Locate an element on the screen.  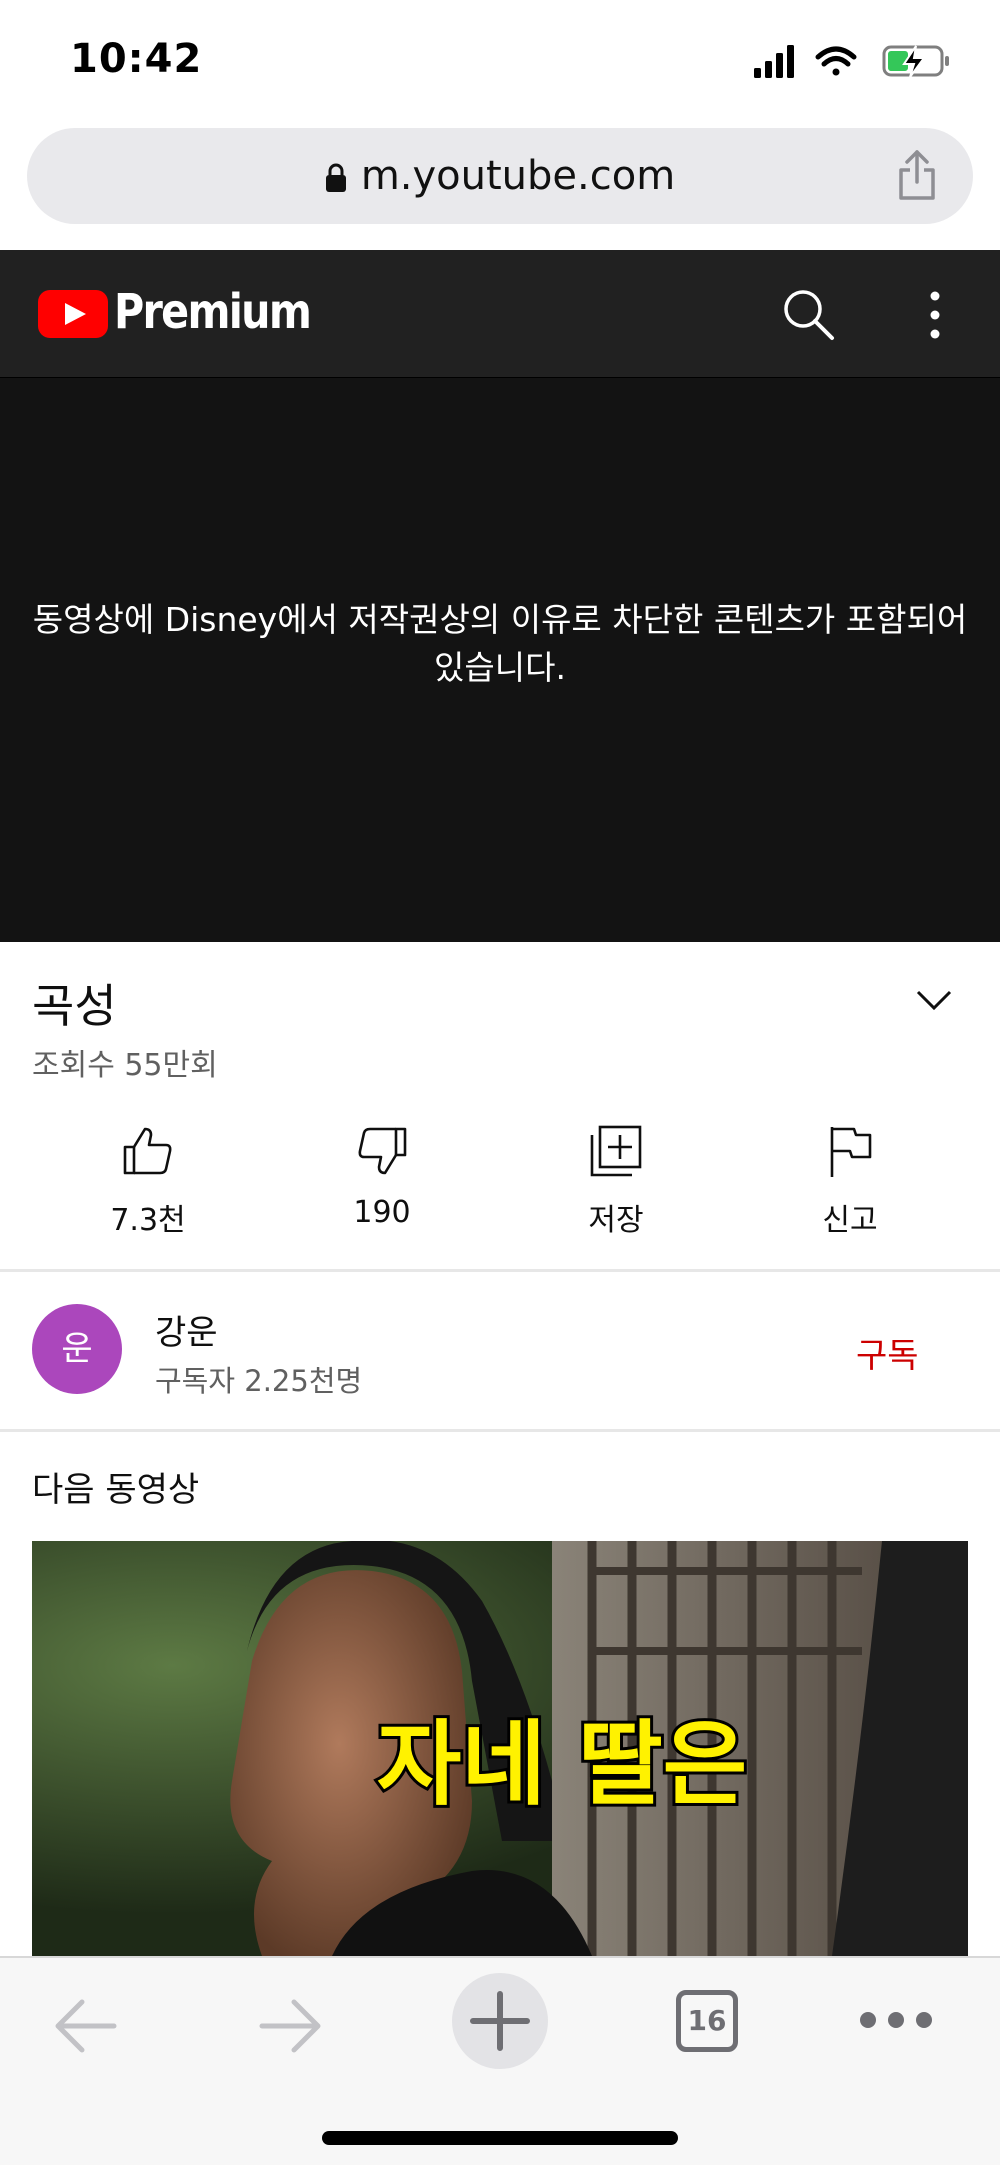
report-label: 신고 is located at coordinates (850, 1220).